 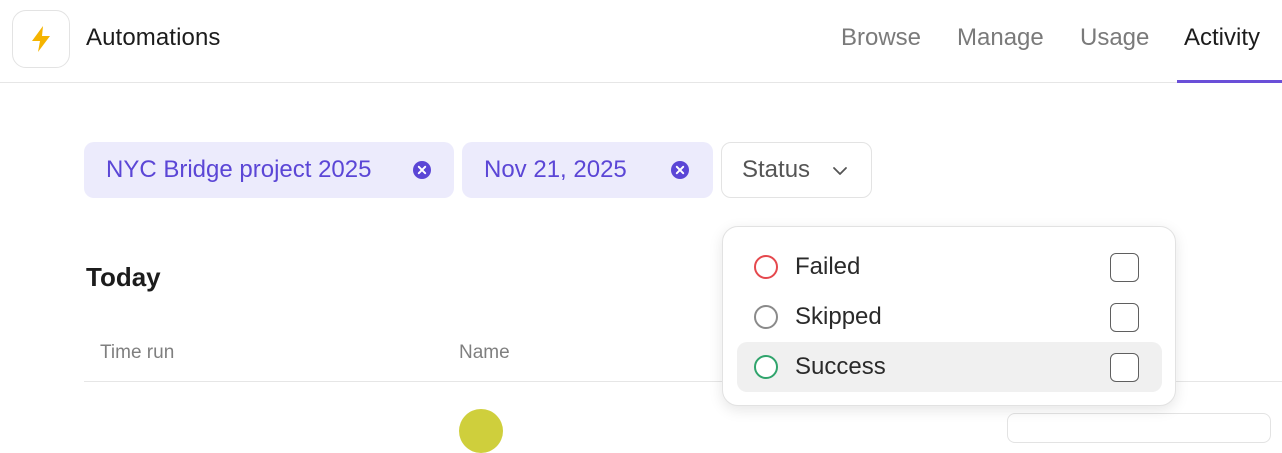 What do you see at coordinates (840, 366) in the screenshot?
I see `status-option-label: Success` at bounding box center [840, 366].